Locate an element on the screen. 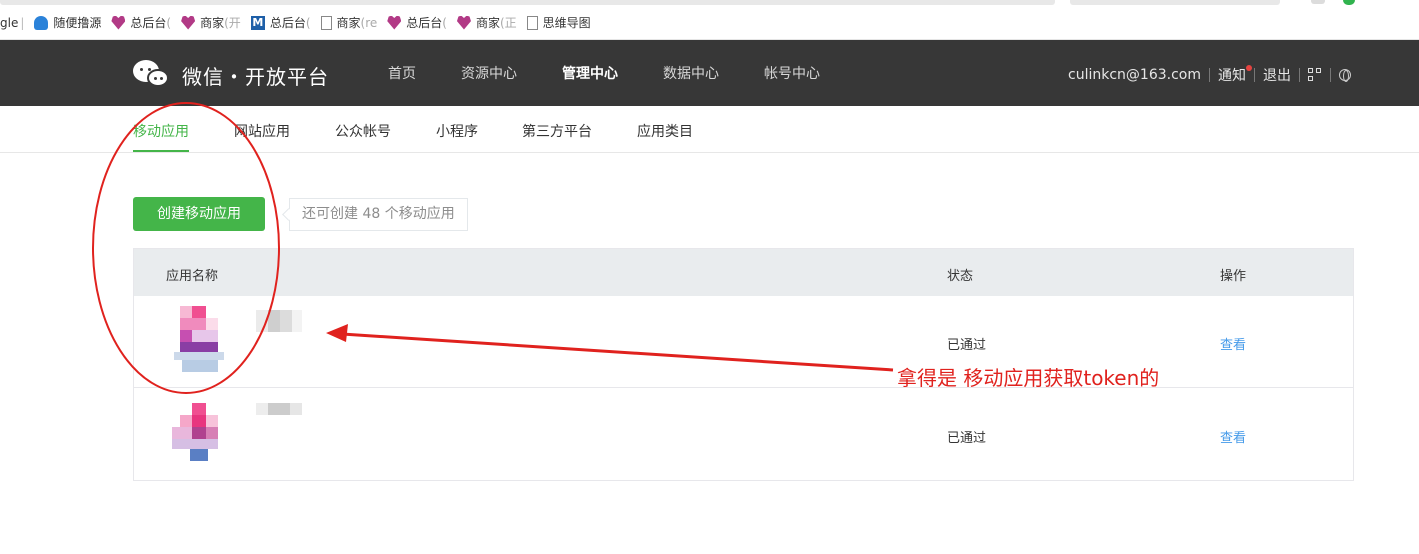  nav-data: 数据中心 is located at coordinates (691, 73).